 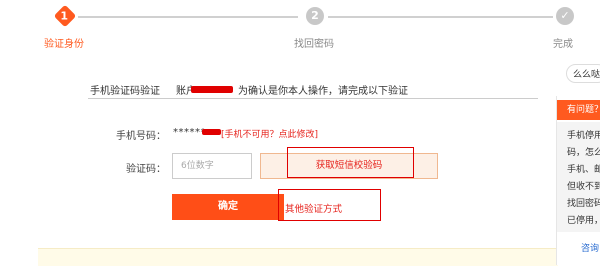 What do you see at coordinates (583, 221) in the screenshot?
I see `help-line: 已停用，` at bounding box center [583, 221].